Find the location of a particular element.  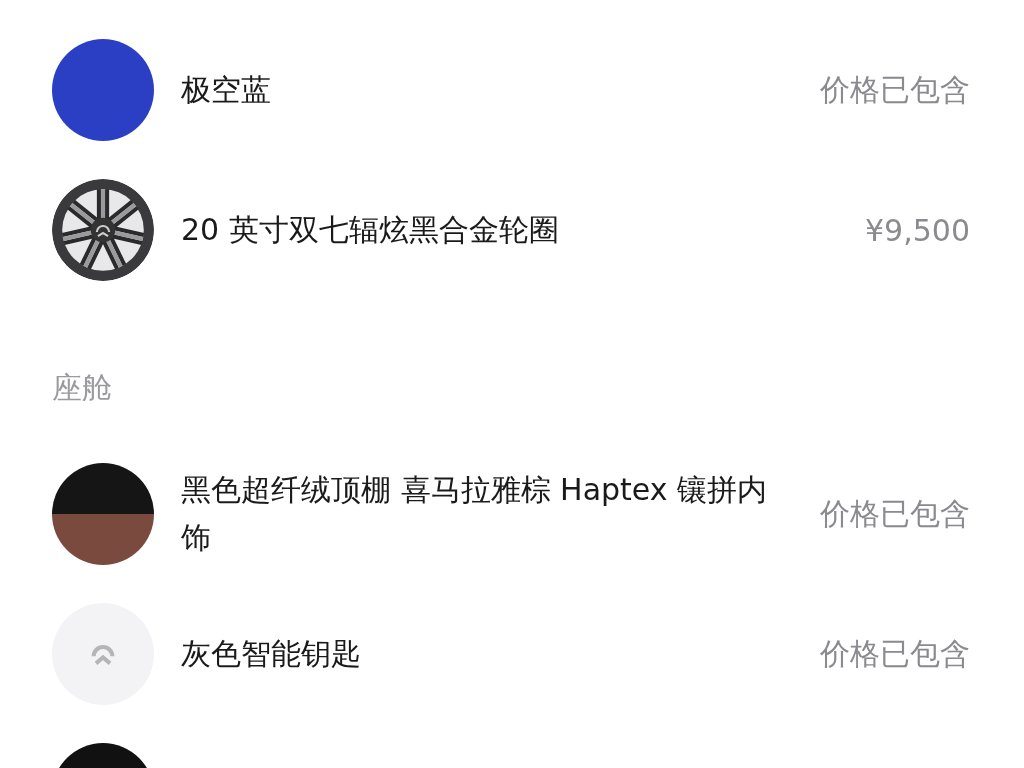

option-name: 灰色智能钥匙 is located at coordinates (271, 654).